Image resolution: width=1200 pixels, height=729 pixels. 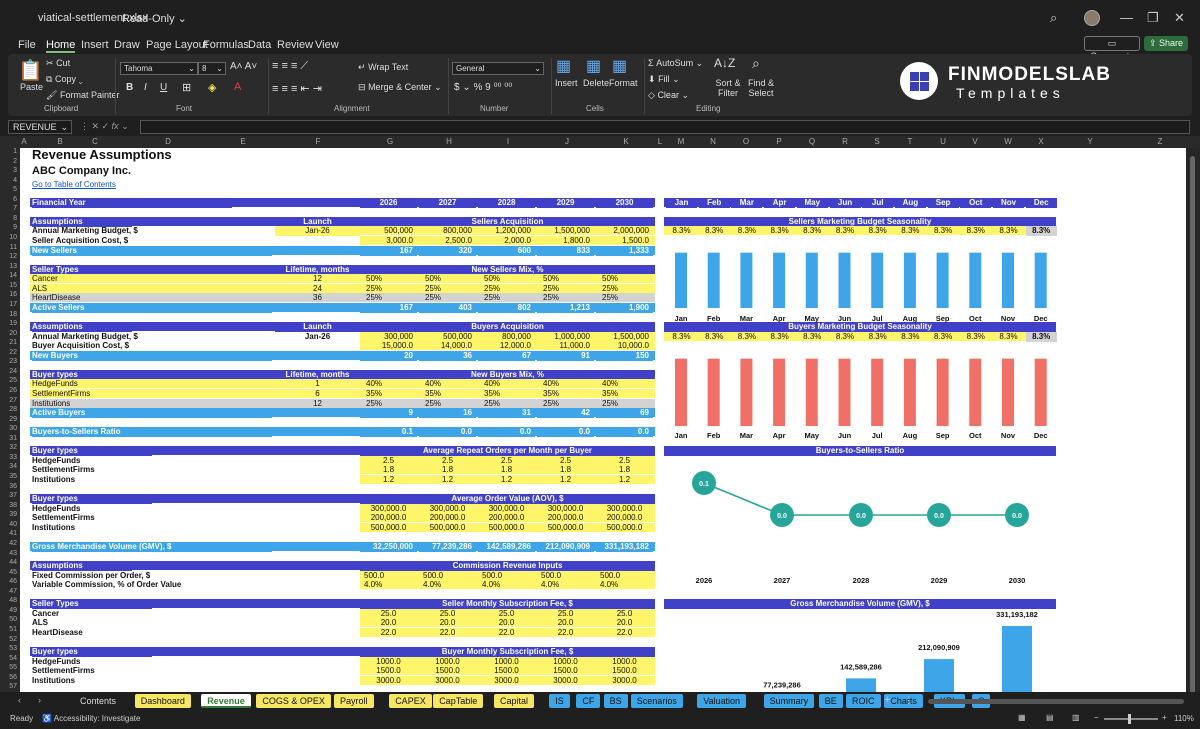 What do you see at coordinates (664, 79) in the screenshot?
I see `fill-button: ⬇ Fill ⌄` at bounding box center [664, 79].